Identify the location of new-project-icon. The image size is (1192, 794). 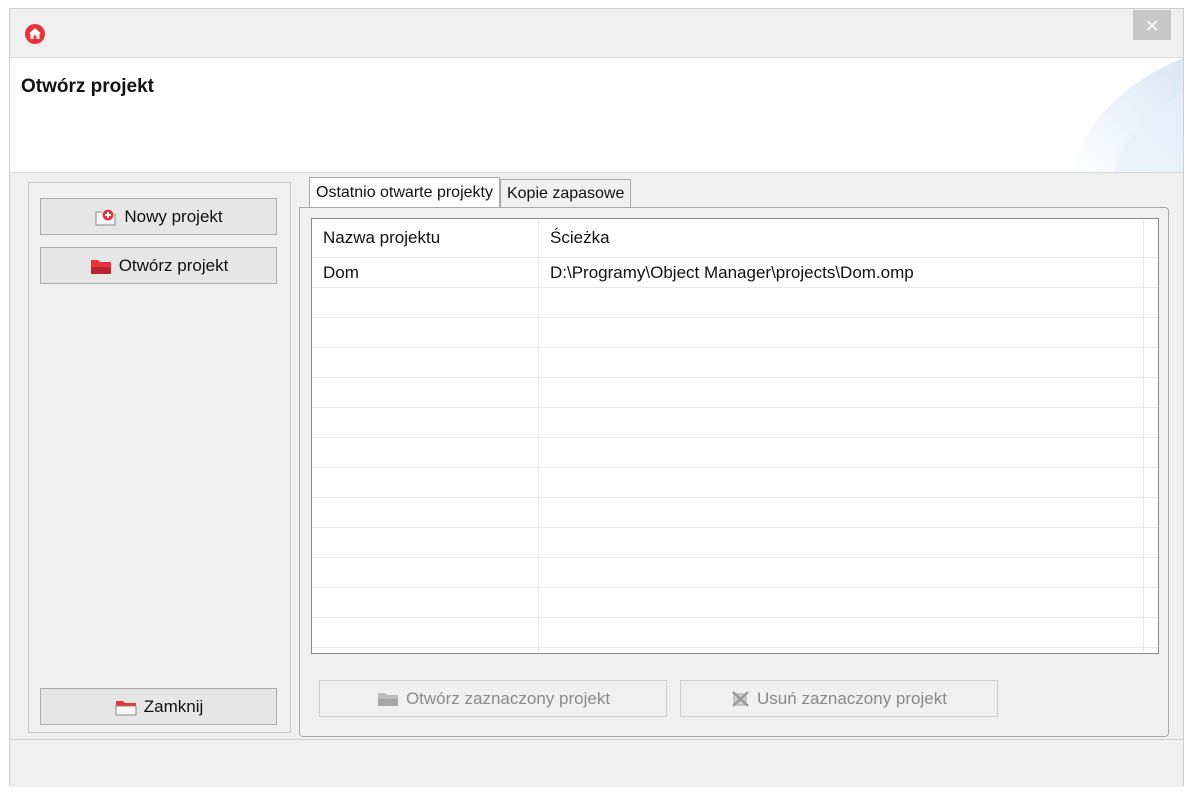
(105, 216).